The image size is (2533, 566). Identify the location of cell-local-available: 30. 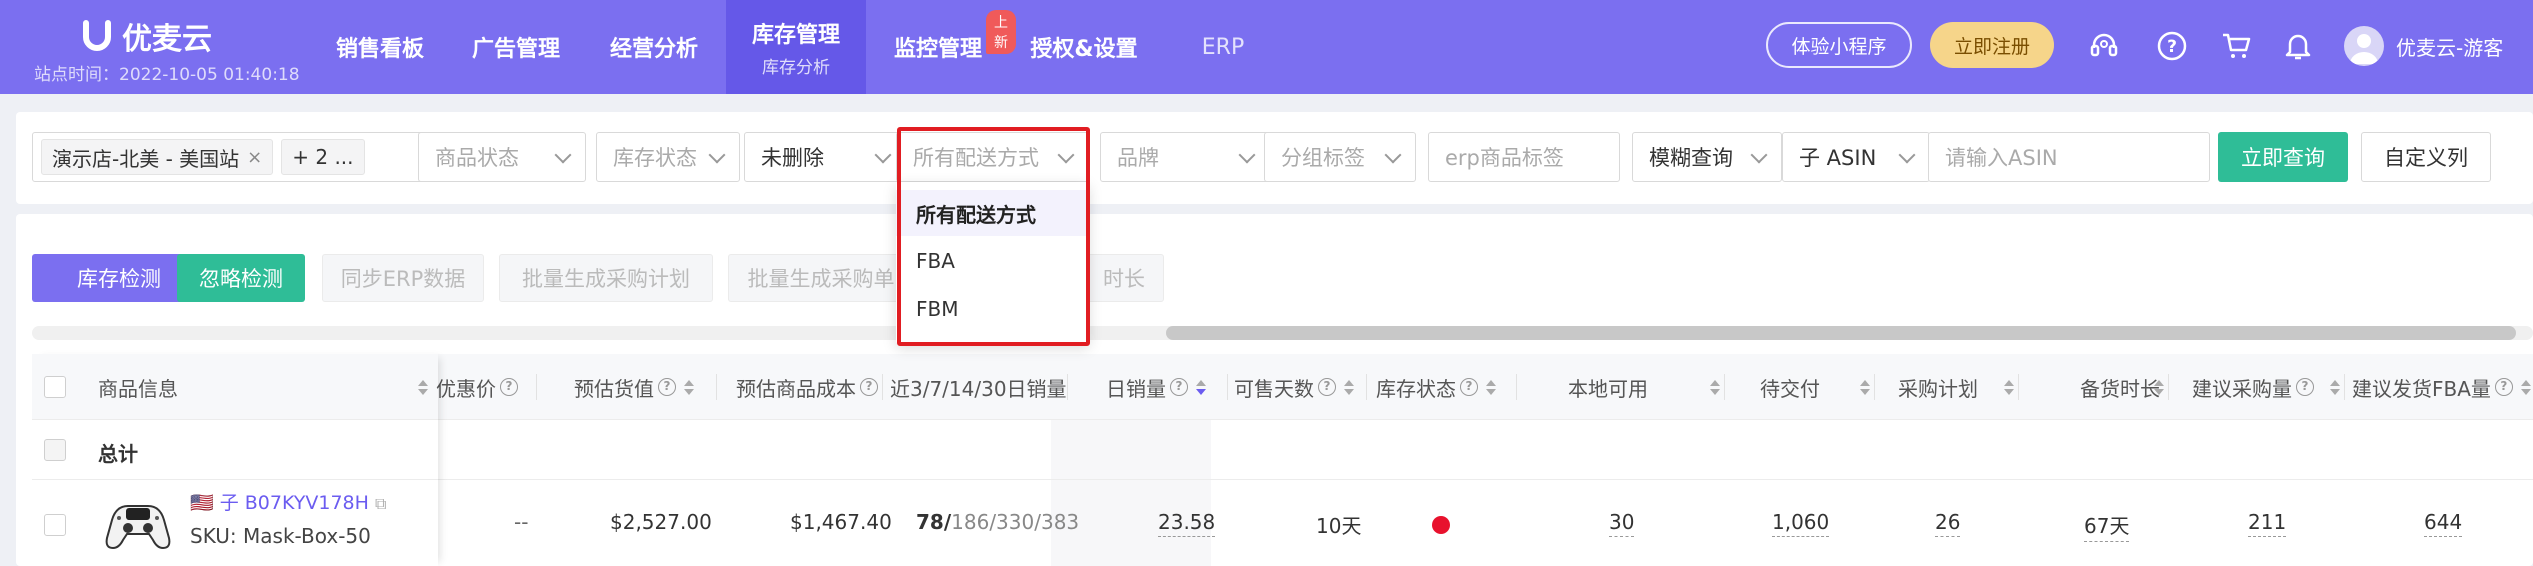
(1622, 523).